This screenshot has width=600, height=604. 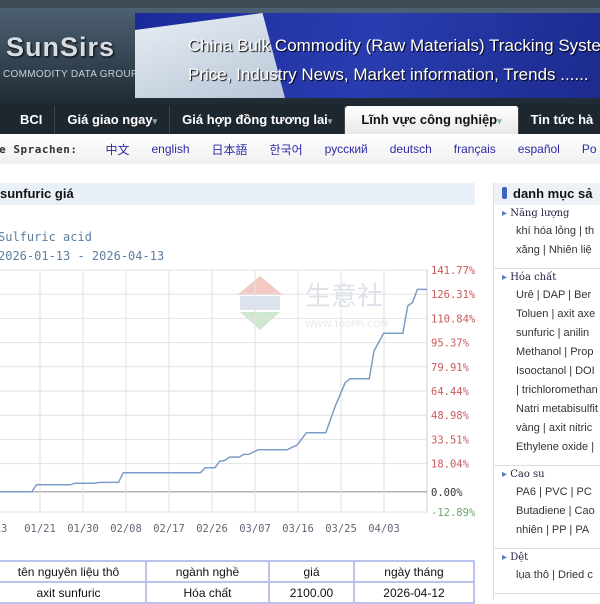 I want to click on column-header: giá, so click(x=311, y=571).